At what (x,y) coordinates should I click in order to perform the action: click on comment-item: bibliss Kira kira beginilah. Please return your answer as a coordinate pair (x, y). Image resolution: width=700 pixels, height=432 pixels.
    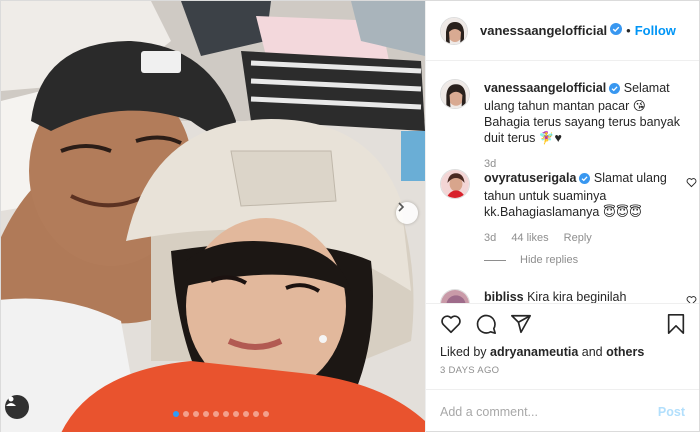
    Looking at the image, I should click on (568, 296).